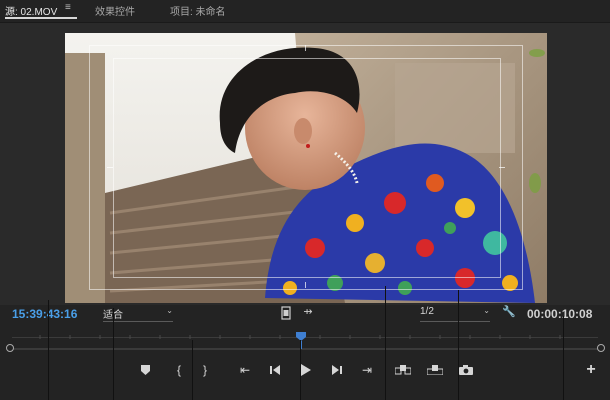 The image size is (610, 400). I want to click on resolution-select-value: 1/2, so click(427, 311).